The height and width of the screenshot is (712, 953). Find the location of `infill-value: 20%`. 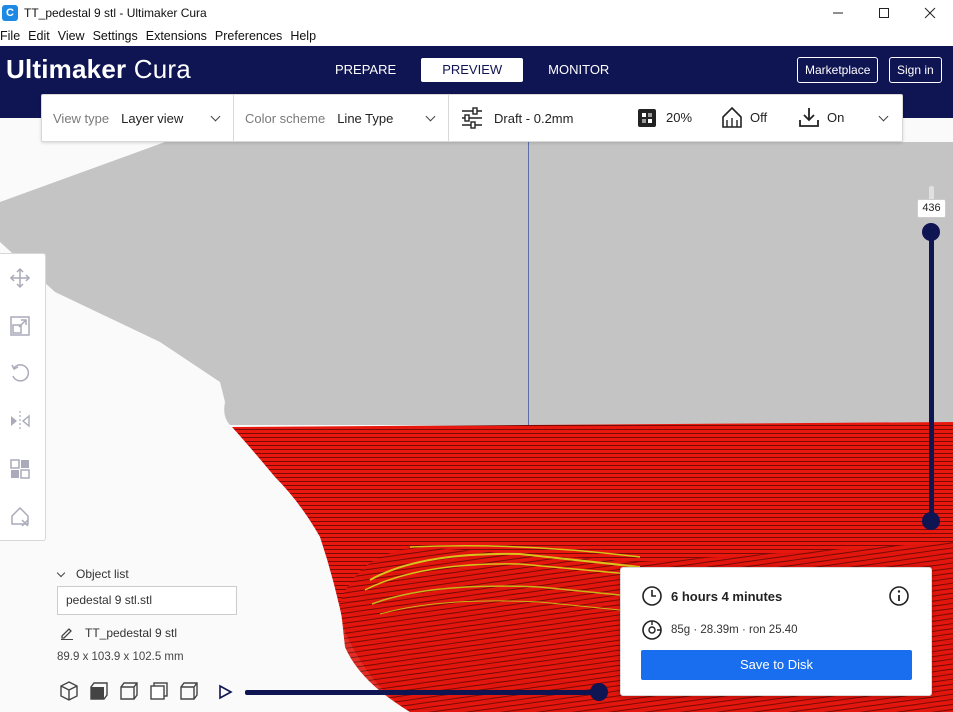

infill-value: 20% is located at coordinates (679, 117).